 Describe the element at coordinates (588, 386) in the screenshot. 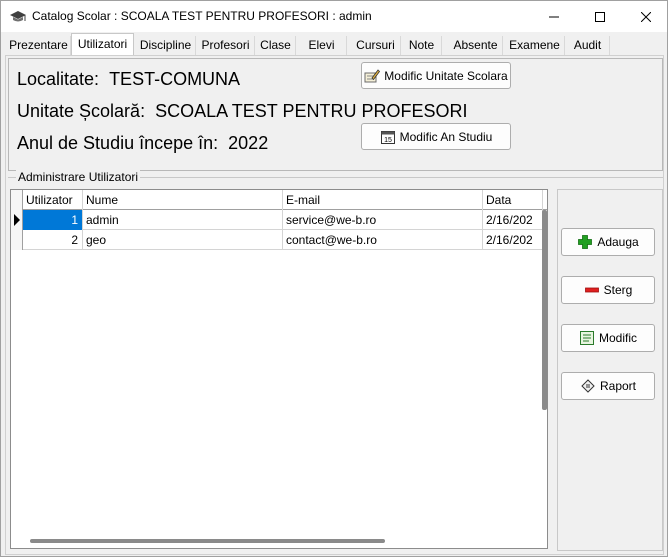

I see `report-tag-icon` at that location.